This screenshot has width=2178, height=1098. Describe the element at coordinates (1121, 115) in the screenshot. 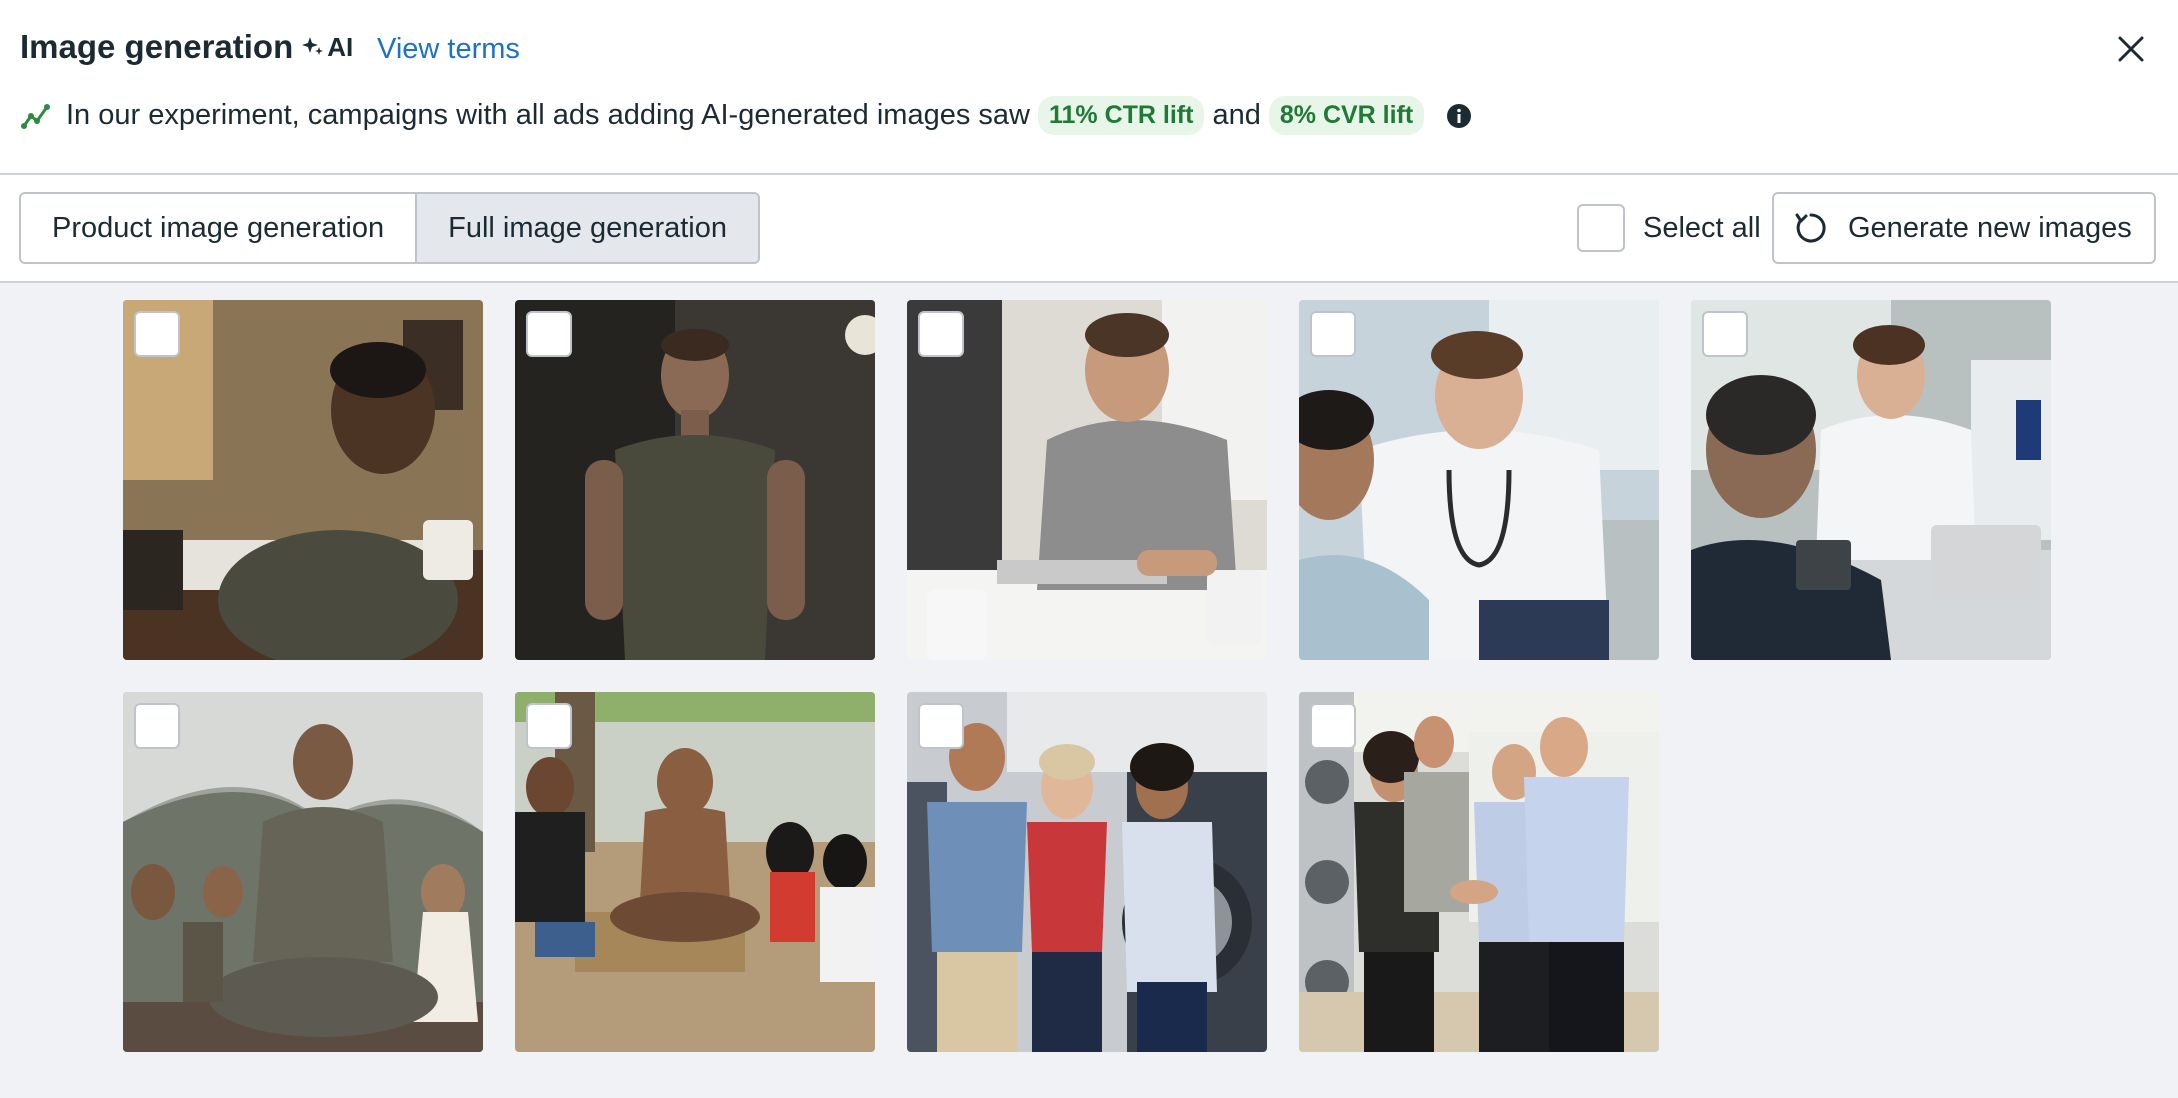

I see `ctr-lift-badge: 11% CTR lift` at that location.